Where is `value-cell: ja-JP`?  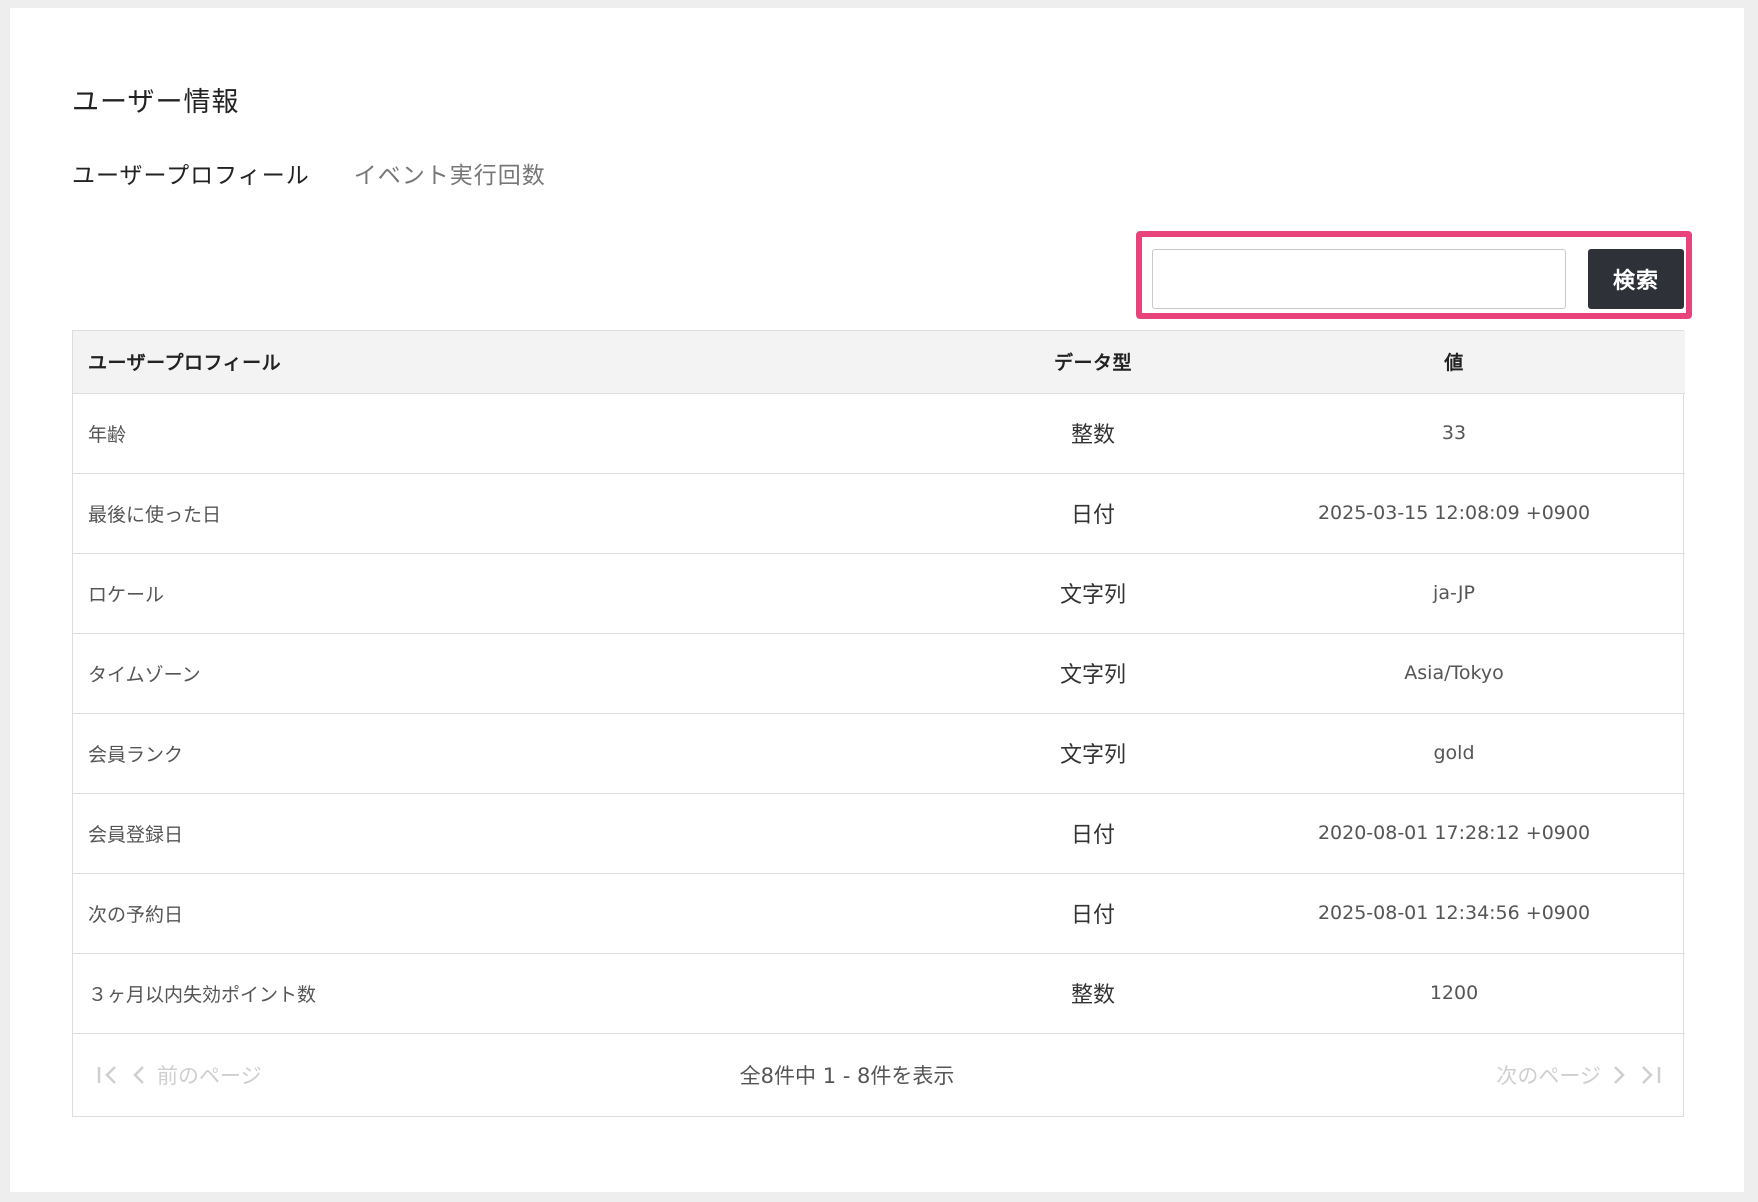 value-cell: ja-JP is located at coordinates (1454, 593).